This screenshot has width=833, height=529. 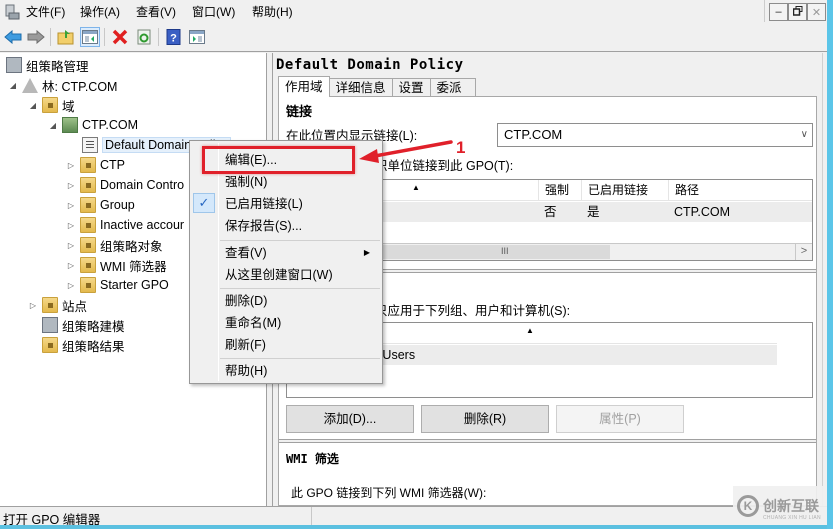 I want to click on watermark-logo-icon: K, so click(x=748, y=505).